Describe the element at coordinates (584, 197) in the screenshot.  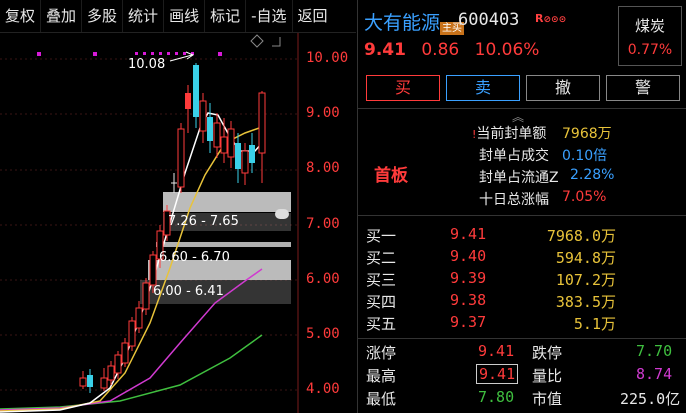
I see `ten-day-gain-value: 7.05%` at that location.